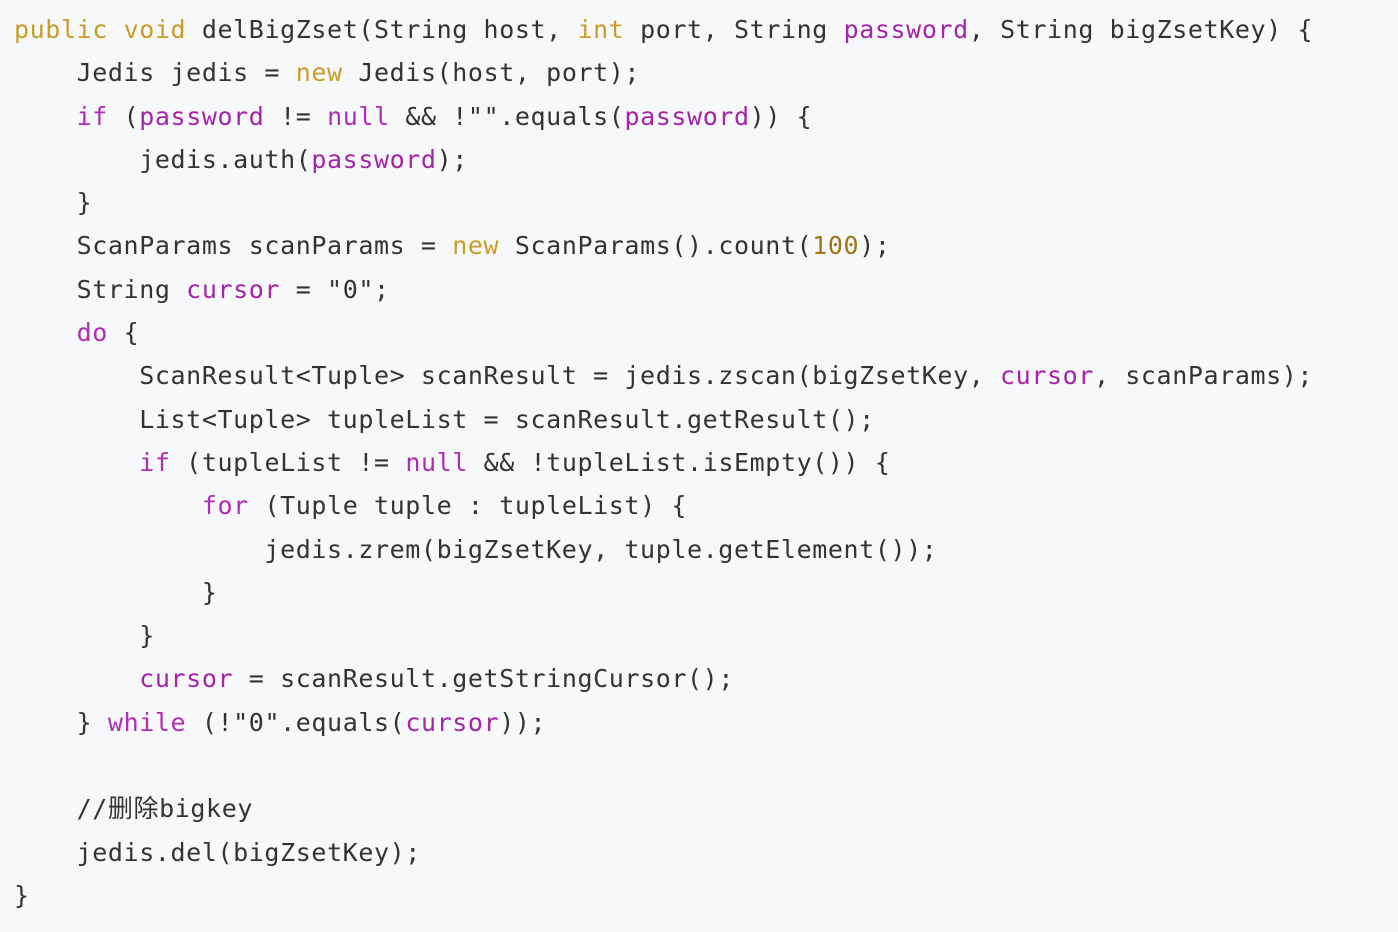 This screenshot has width=1398, height=932. What do you see at coordinates (706, 72) in the screenshot?
I see `code-line: Jedis jedis = new Jedis(host, port);` at bounding box center [706, 72].